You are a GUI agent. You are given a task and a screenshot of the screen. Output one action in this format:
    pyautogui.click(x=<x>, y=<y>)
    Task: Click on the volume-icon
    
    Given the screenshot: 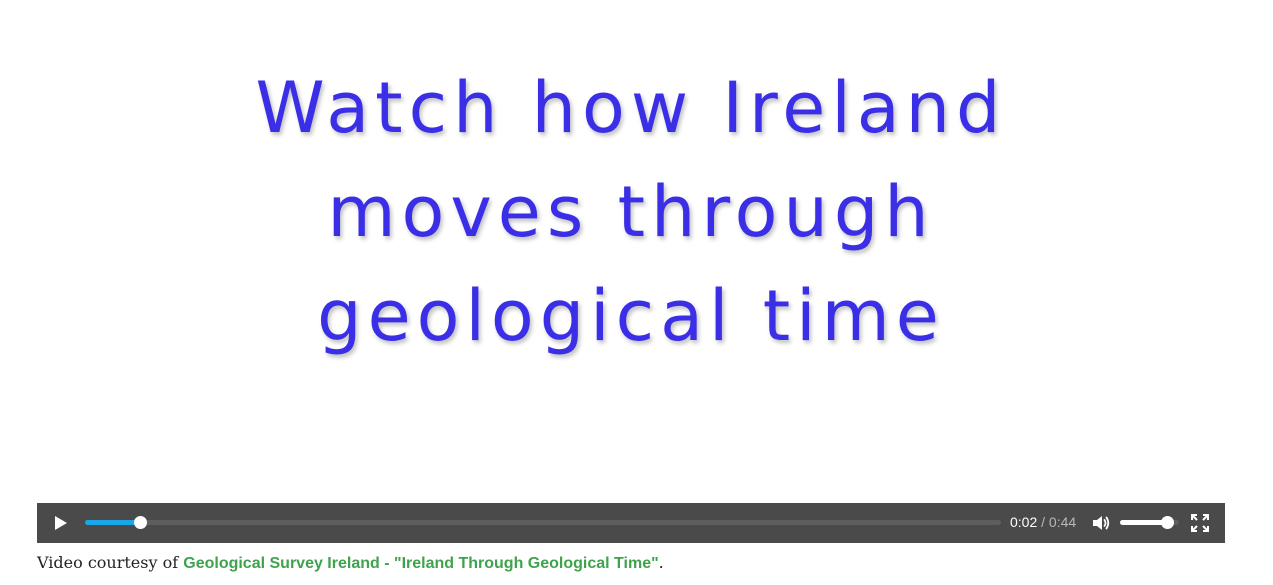 What is the action you would take?
    pyautogui.click(x=1101, y=523)
    